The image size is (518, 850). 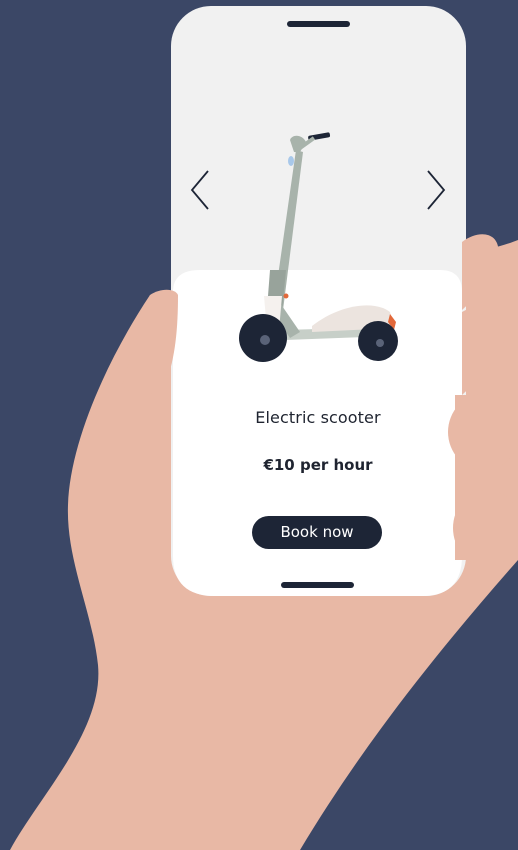 What do you see at coordinates (318, 24) in the screenshot?
I see `phone-top-bar` at bounding box center [318, 24].